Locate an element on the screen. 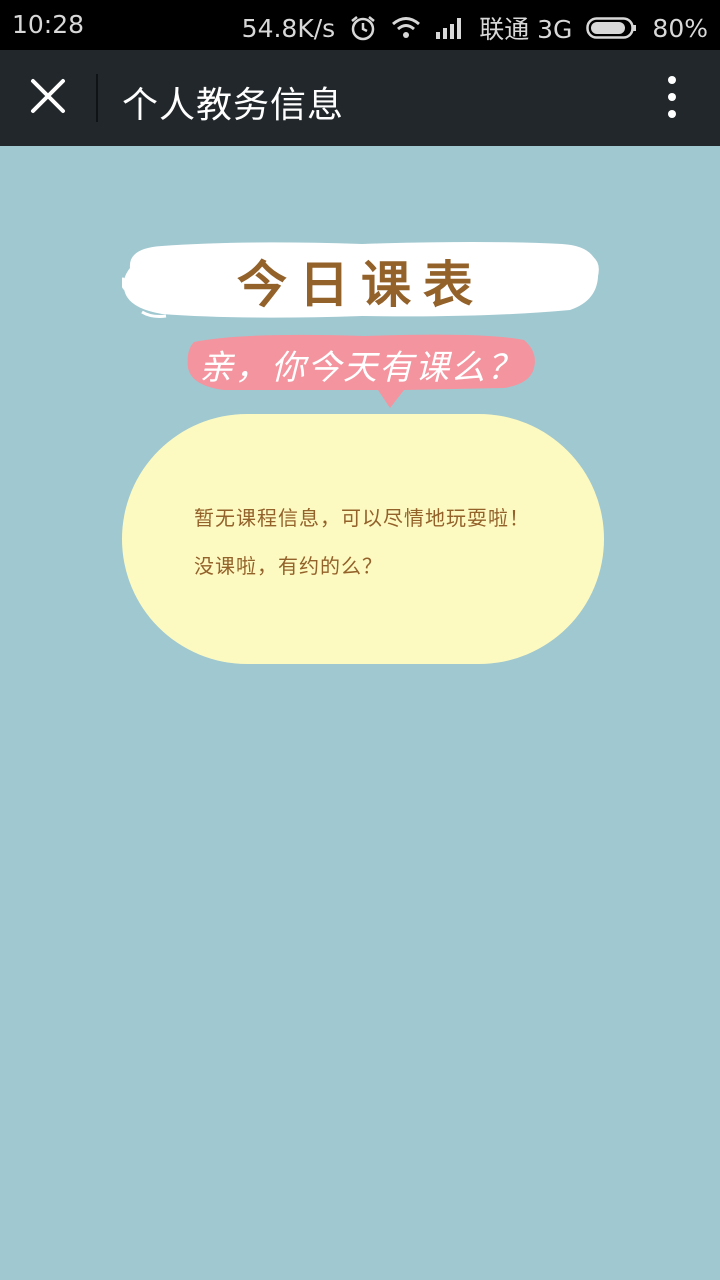 The height and width of the screenshot is (1280, 720). banner-title: 今日课表 is located at coordinates (361, 284).